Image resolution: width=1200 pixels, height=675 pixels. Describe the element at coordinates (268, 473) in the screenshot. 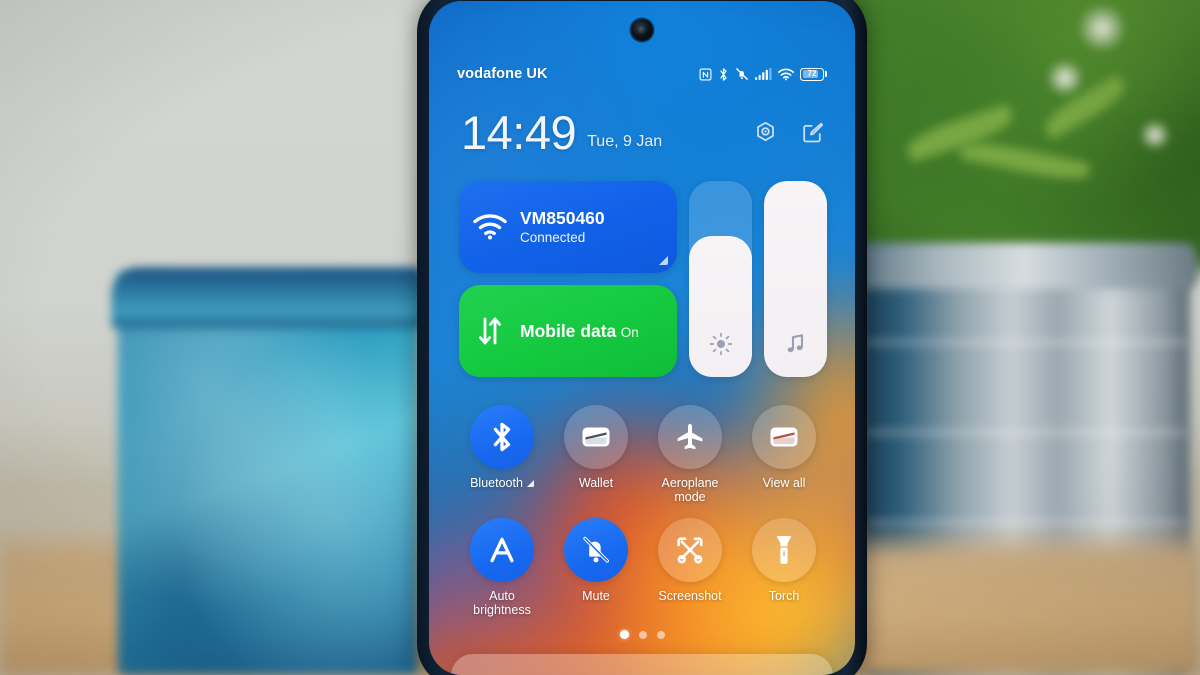

I see `background-storage-box` at that location.